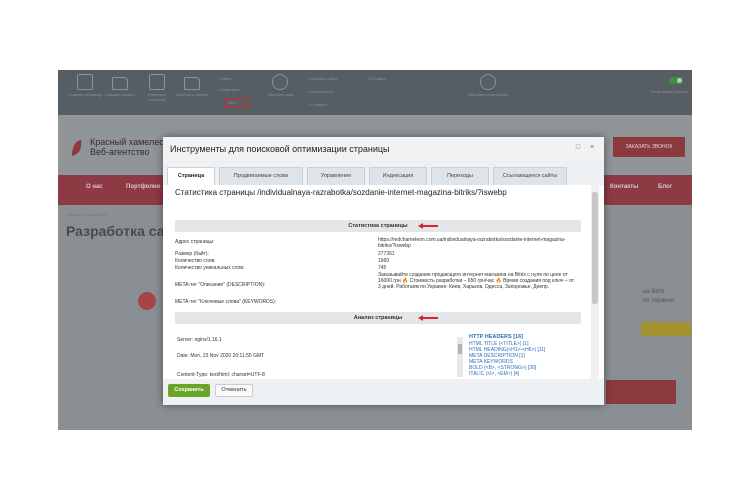  I want to click on link-italic: ITALIC (<I>, <EM>) [4], so click(494, 374).